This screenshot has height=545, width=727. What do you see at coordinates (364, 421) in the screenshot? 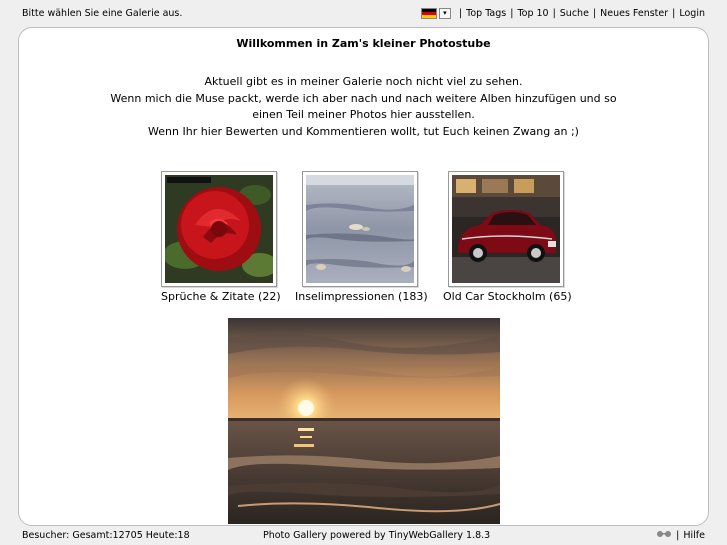
I see `sunset-over-sea-photo` at bounding box center [364, 421].